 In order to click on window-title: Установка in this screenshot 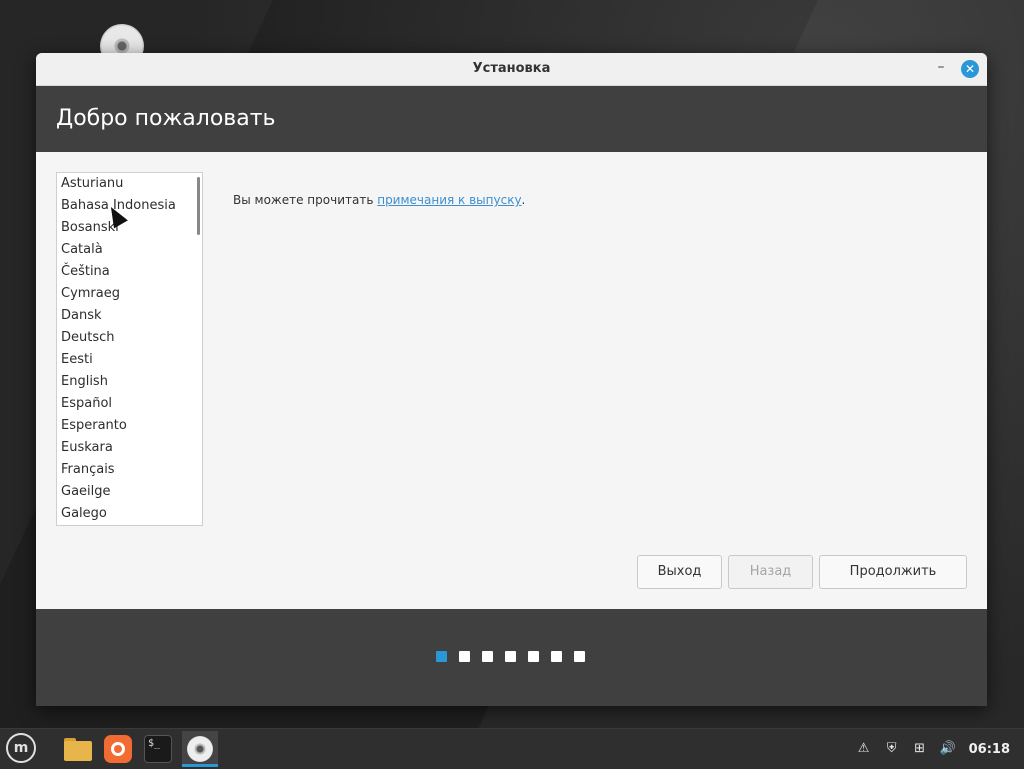, I will do `click(511, 68)`.